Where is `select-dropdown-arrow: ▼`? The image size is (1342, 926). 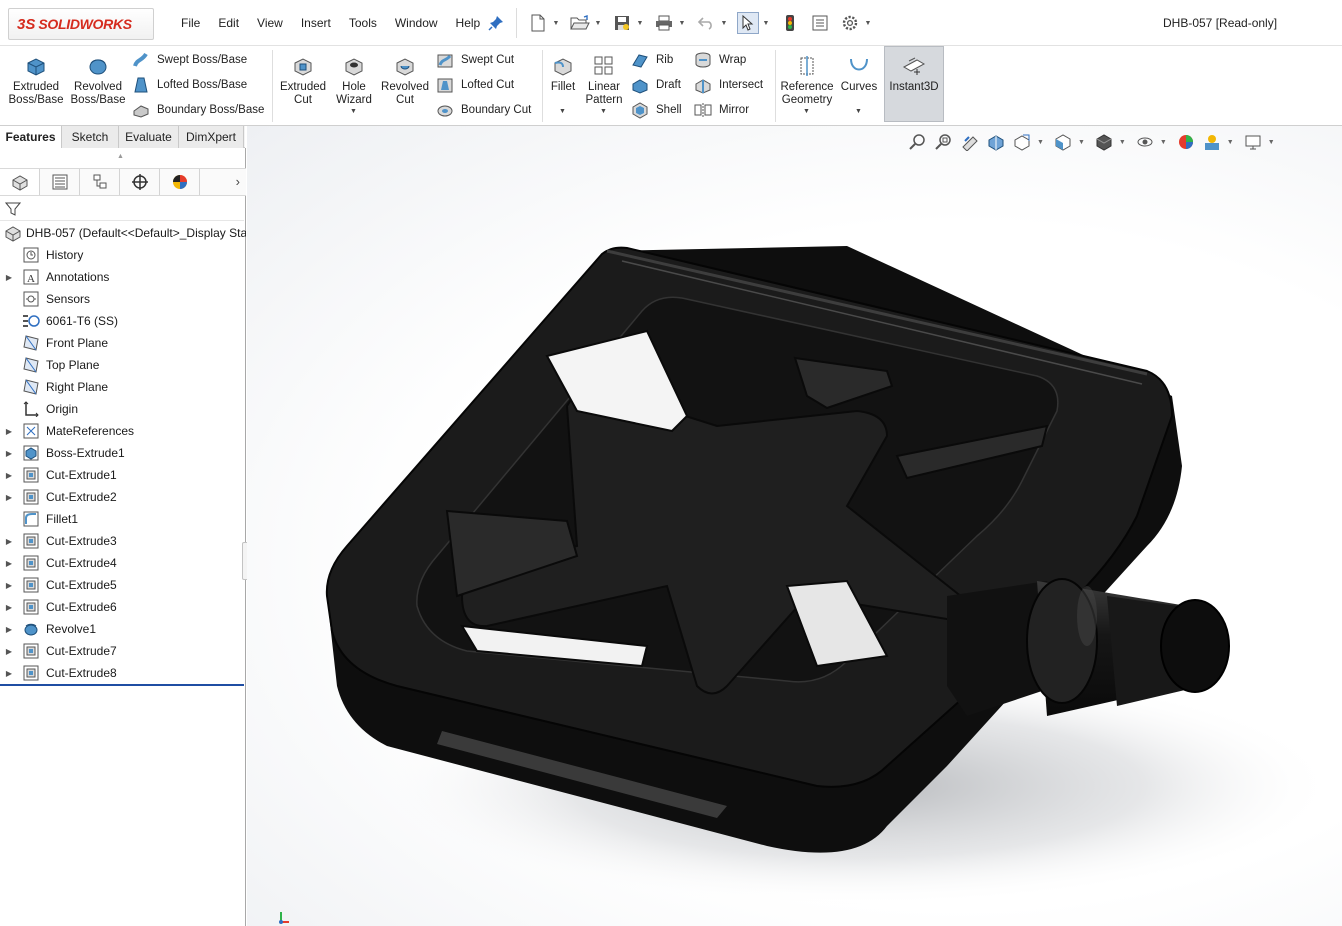 select-dropdown-arrow: ▼ is located at coordinates (766, 23).